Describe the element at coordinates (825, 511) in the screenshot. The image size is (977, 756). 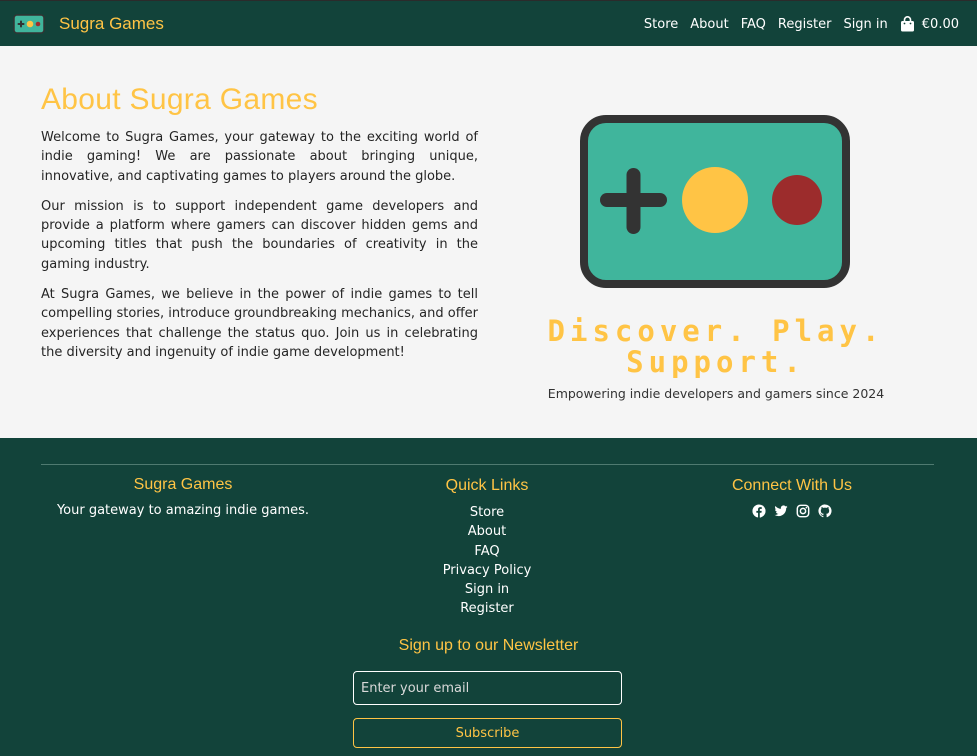
I see `github-icon` at that location.